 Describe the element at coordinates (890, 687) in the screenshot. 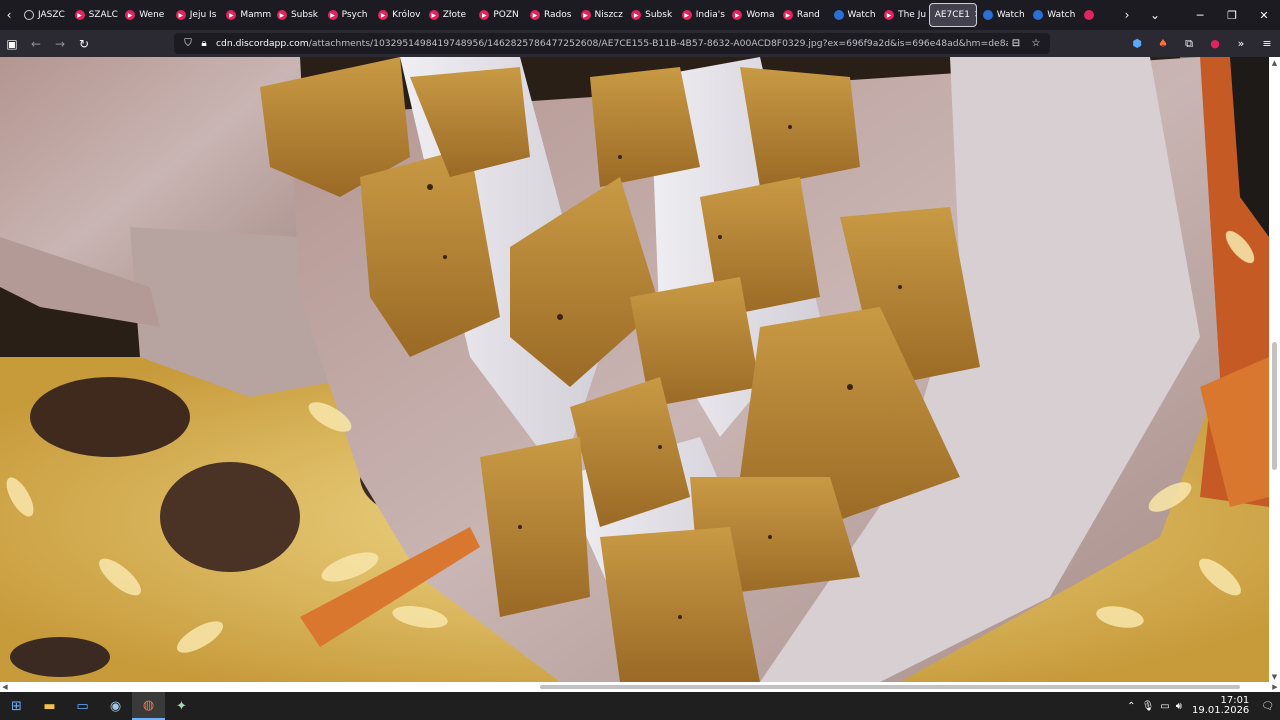

I see `horizontal-scroll-thumb` at that location.